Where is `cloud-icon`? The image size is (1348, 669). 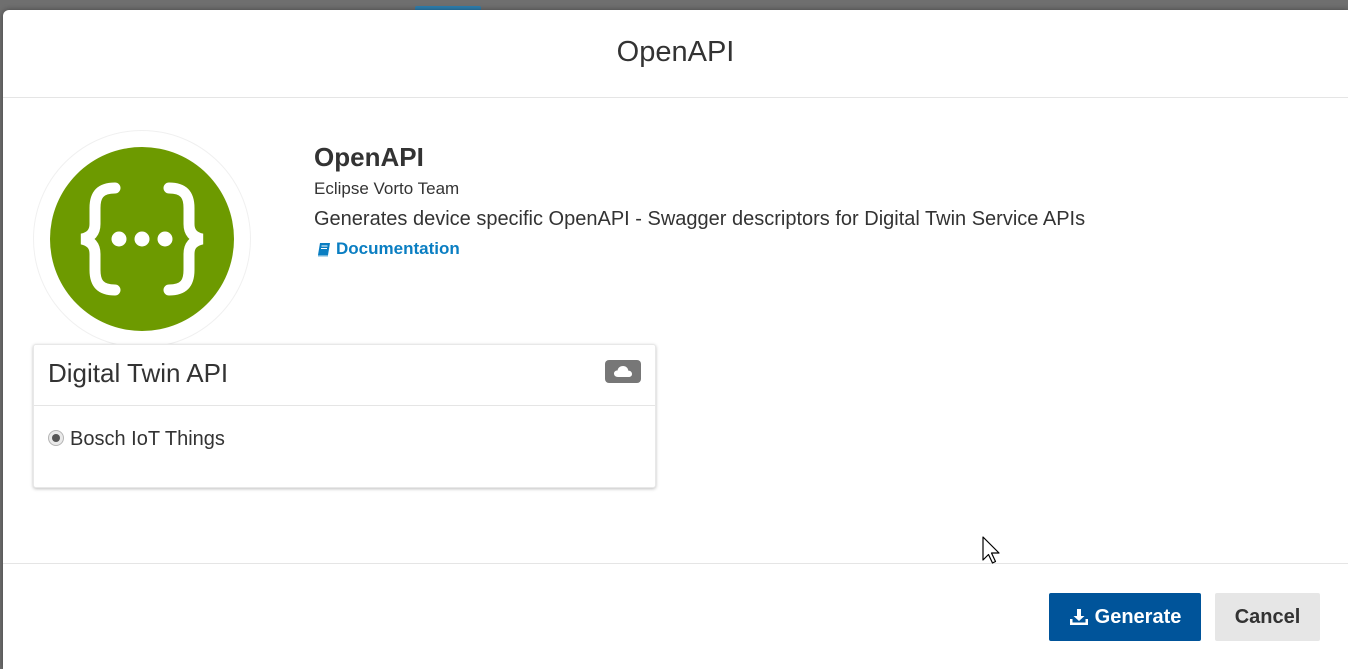 cloud-icon is located at coordinates (623, 371).